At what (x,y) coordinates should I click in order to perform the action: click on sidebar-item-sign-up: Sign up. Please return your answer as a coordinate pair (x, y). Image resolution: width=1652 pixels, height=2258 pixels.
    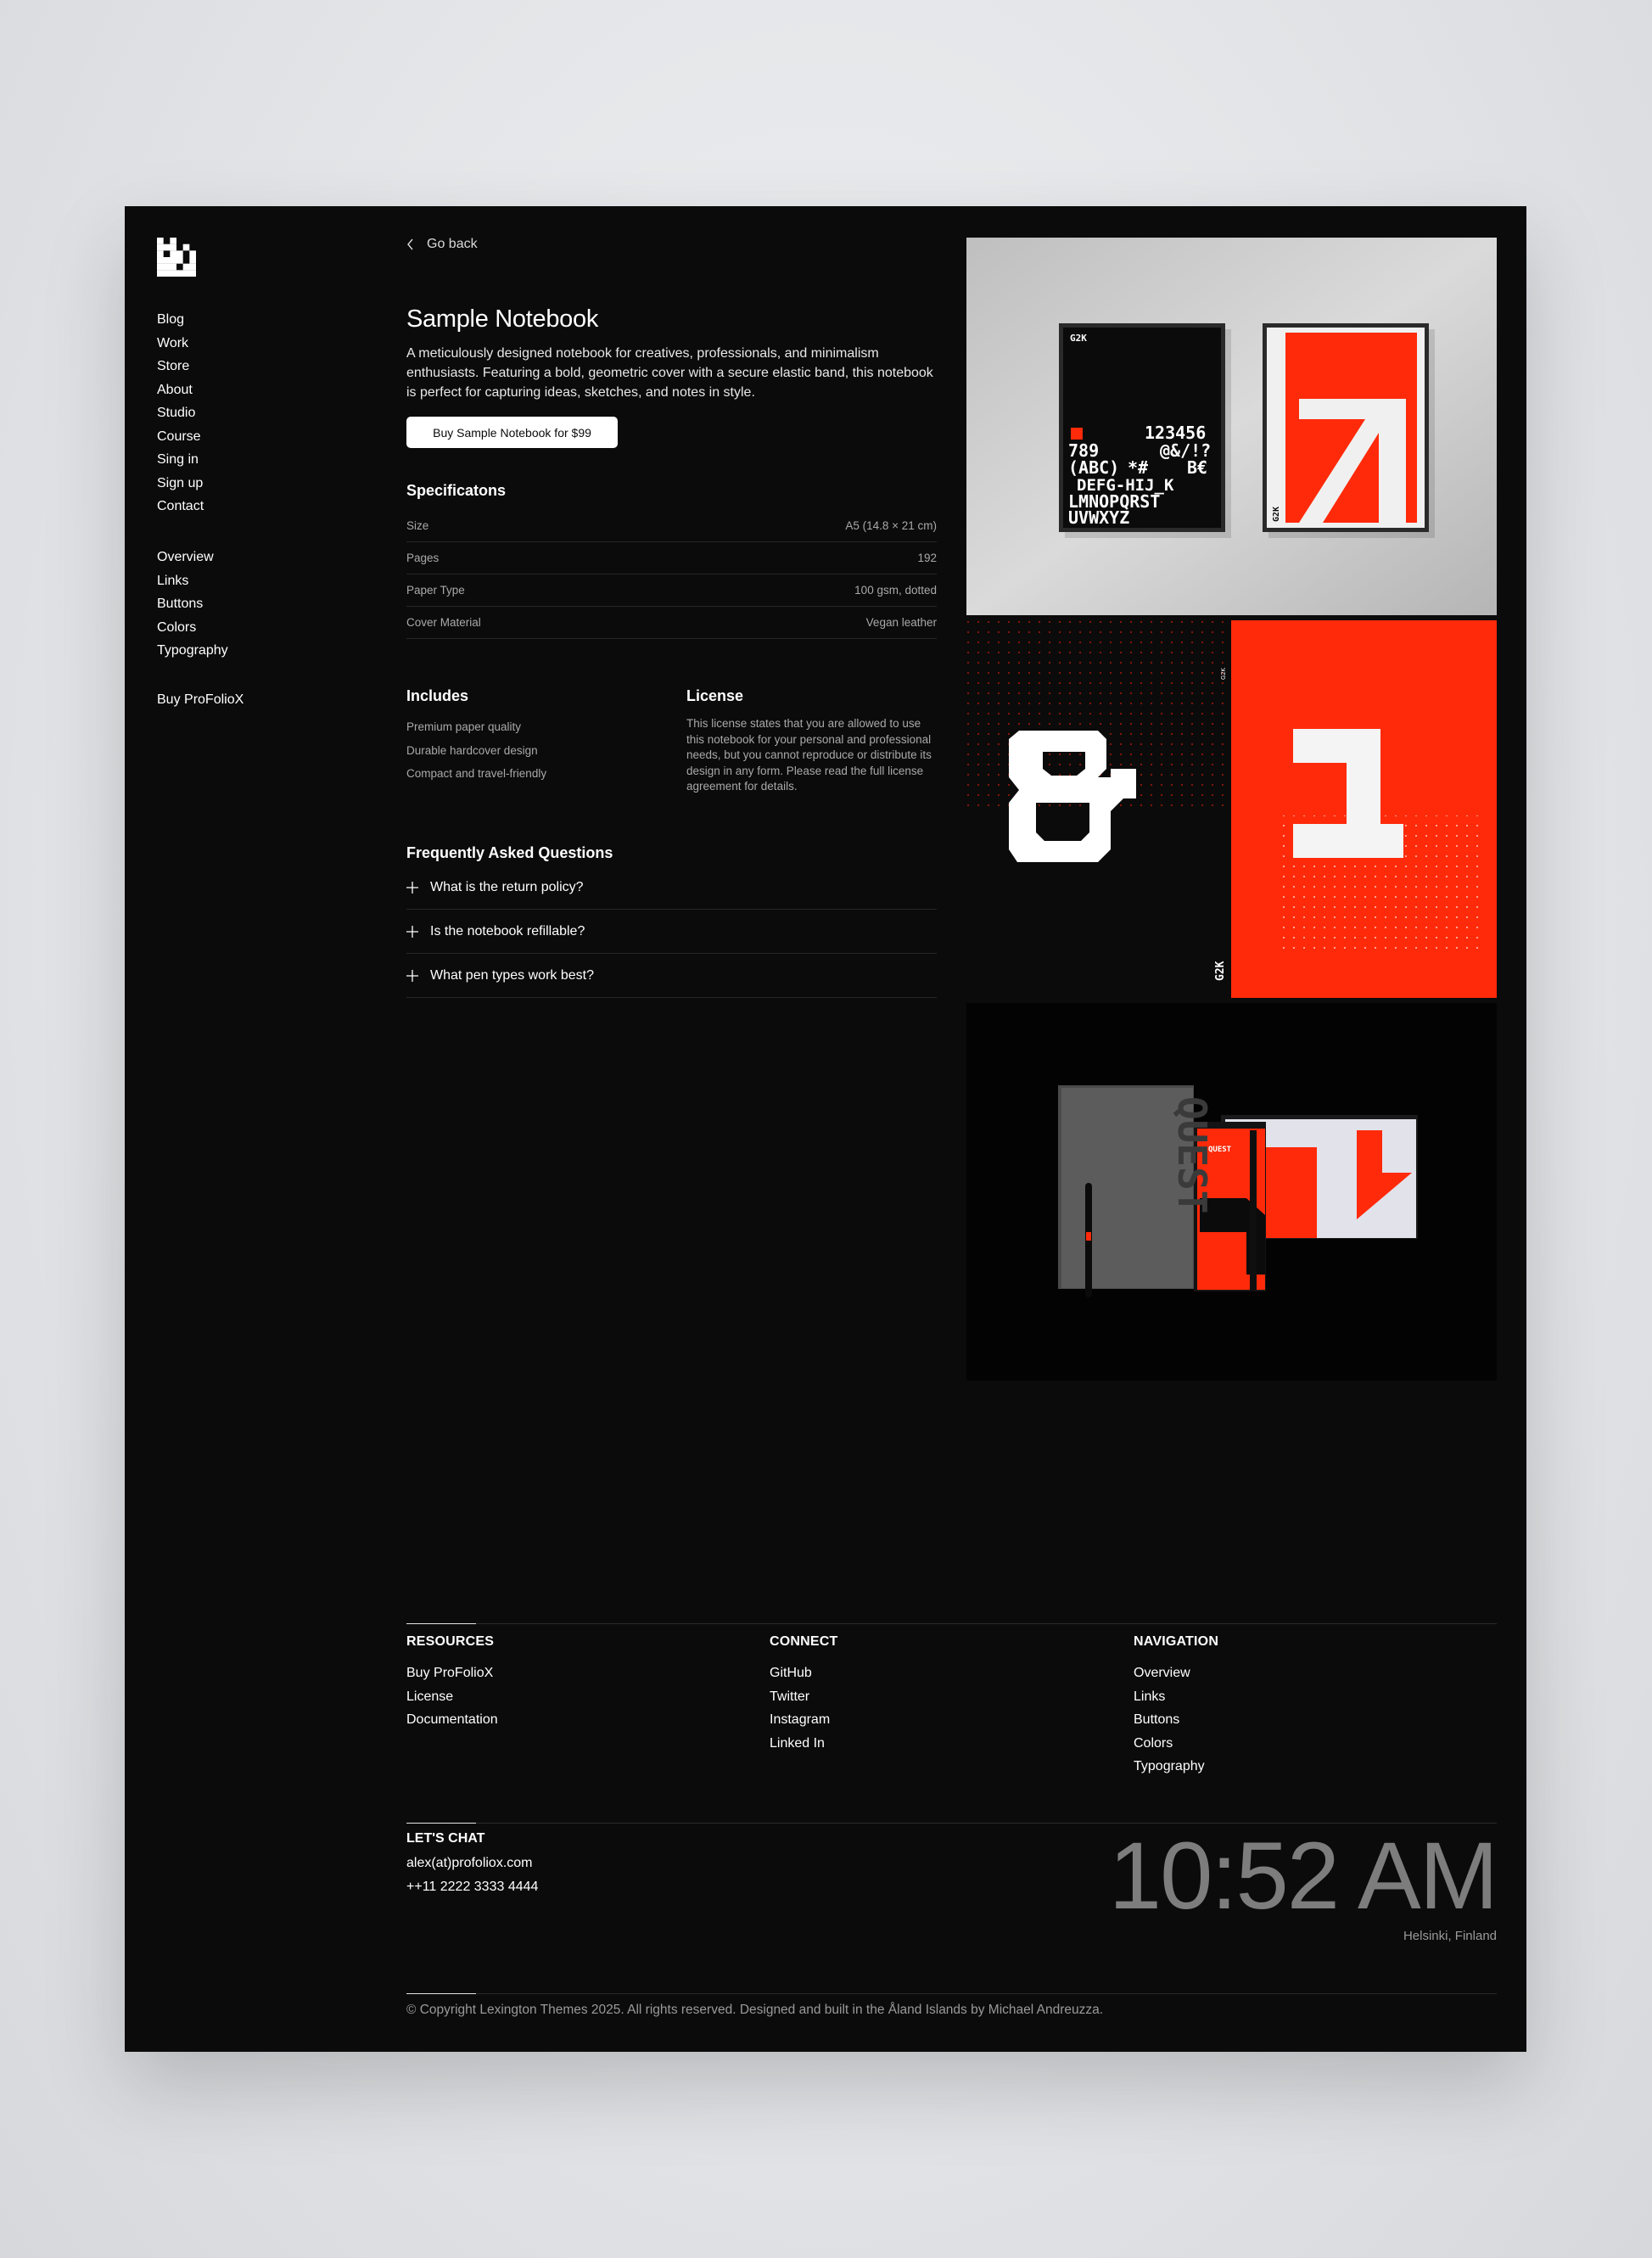
    Looking at the image, I should click on (180, 484).